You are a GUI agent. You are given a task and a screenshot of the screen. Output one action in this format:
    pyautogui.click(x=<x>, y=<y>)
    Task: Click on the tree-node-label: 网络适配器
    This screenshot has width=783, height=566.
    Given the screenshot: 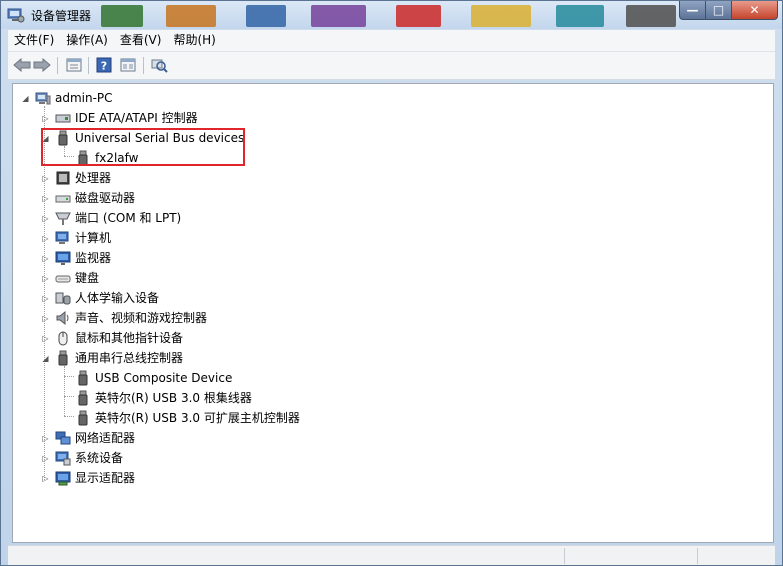 What is the action you would take?
    pyautogui.click(x=105, y=438)
    